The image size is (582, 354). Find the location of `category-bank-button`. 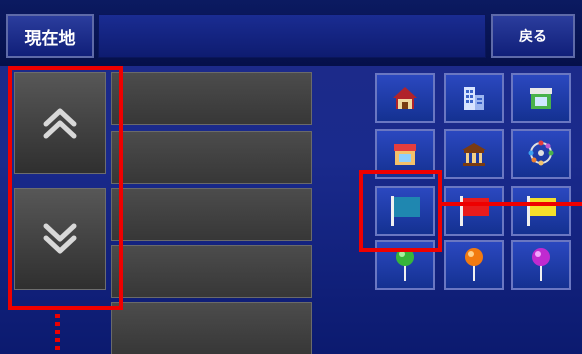

category-bank-button is located at coordinates (474, 154).